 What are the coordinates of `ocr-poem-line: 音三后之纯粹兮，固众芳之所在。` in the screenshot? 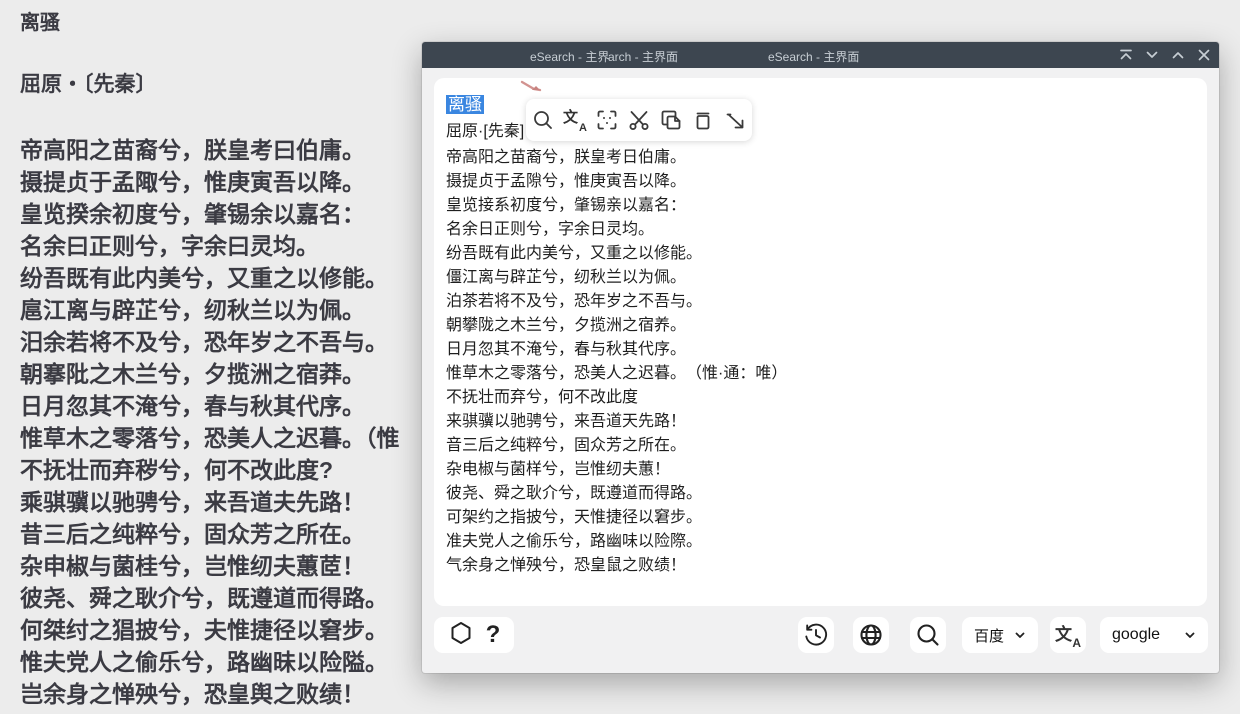 It's located at (566, 445).